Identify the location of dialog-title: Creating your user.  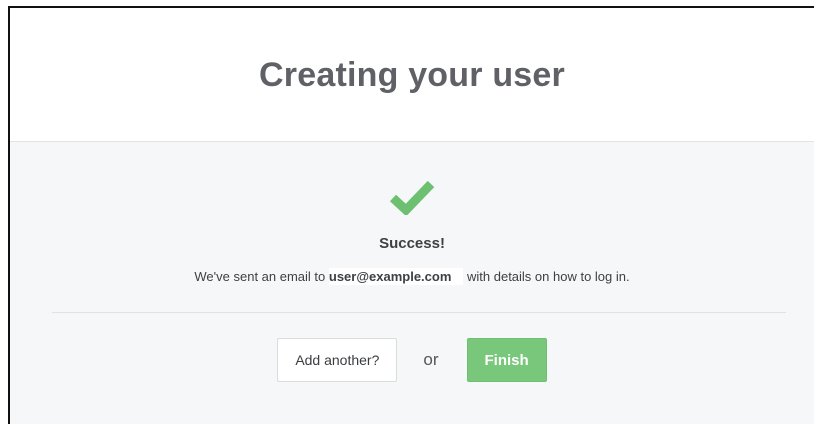
(412, 75).